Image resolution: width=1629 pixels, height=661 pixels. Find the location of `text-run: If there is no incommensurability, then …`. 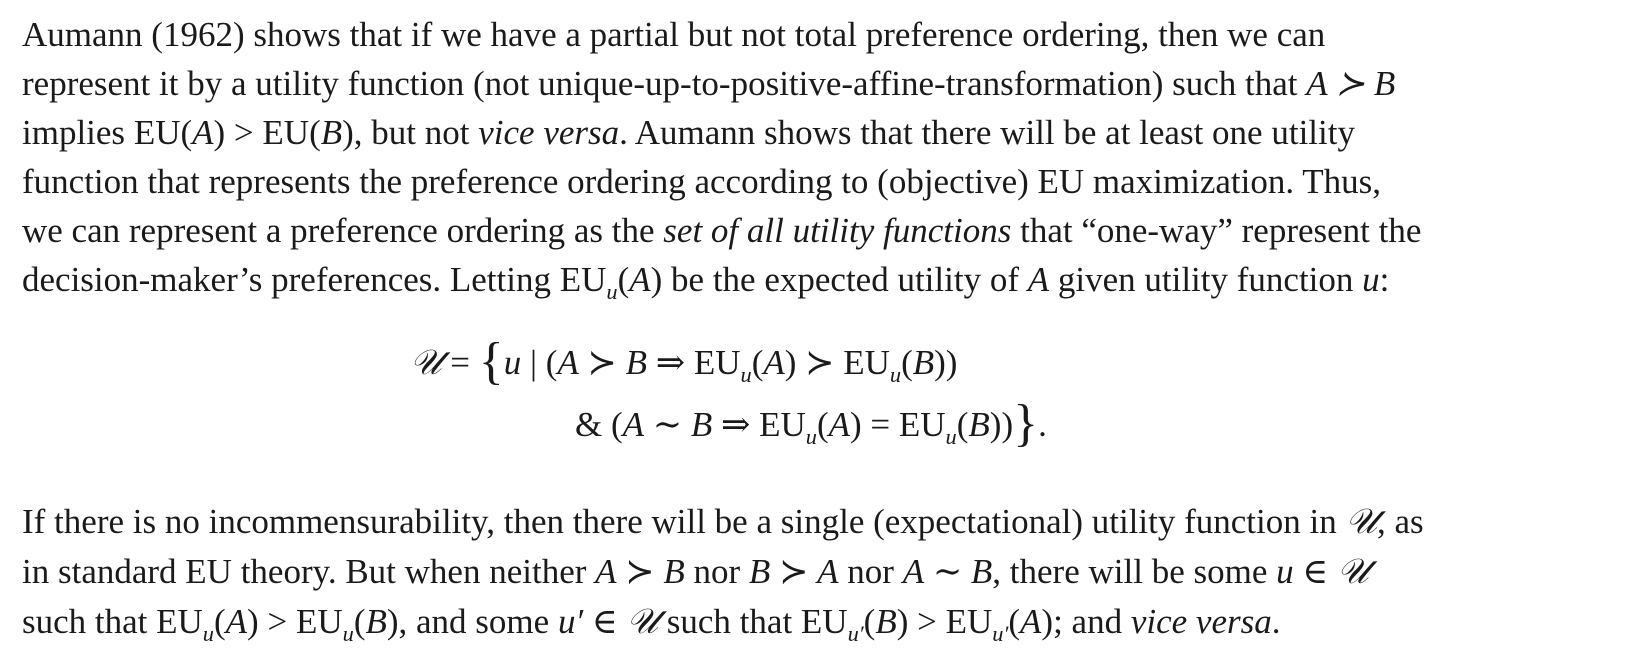

text-run: If there is no incommensurability, then … is located at coordinates (679, 521).